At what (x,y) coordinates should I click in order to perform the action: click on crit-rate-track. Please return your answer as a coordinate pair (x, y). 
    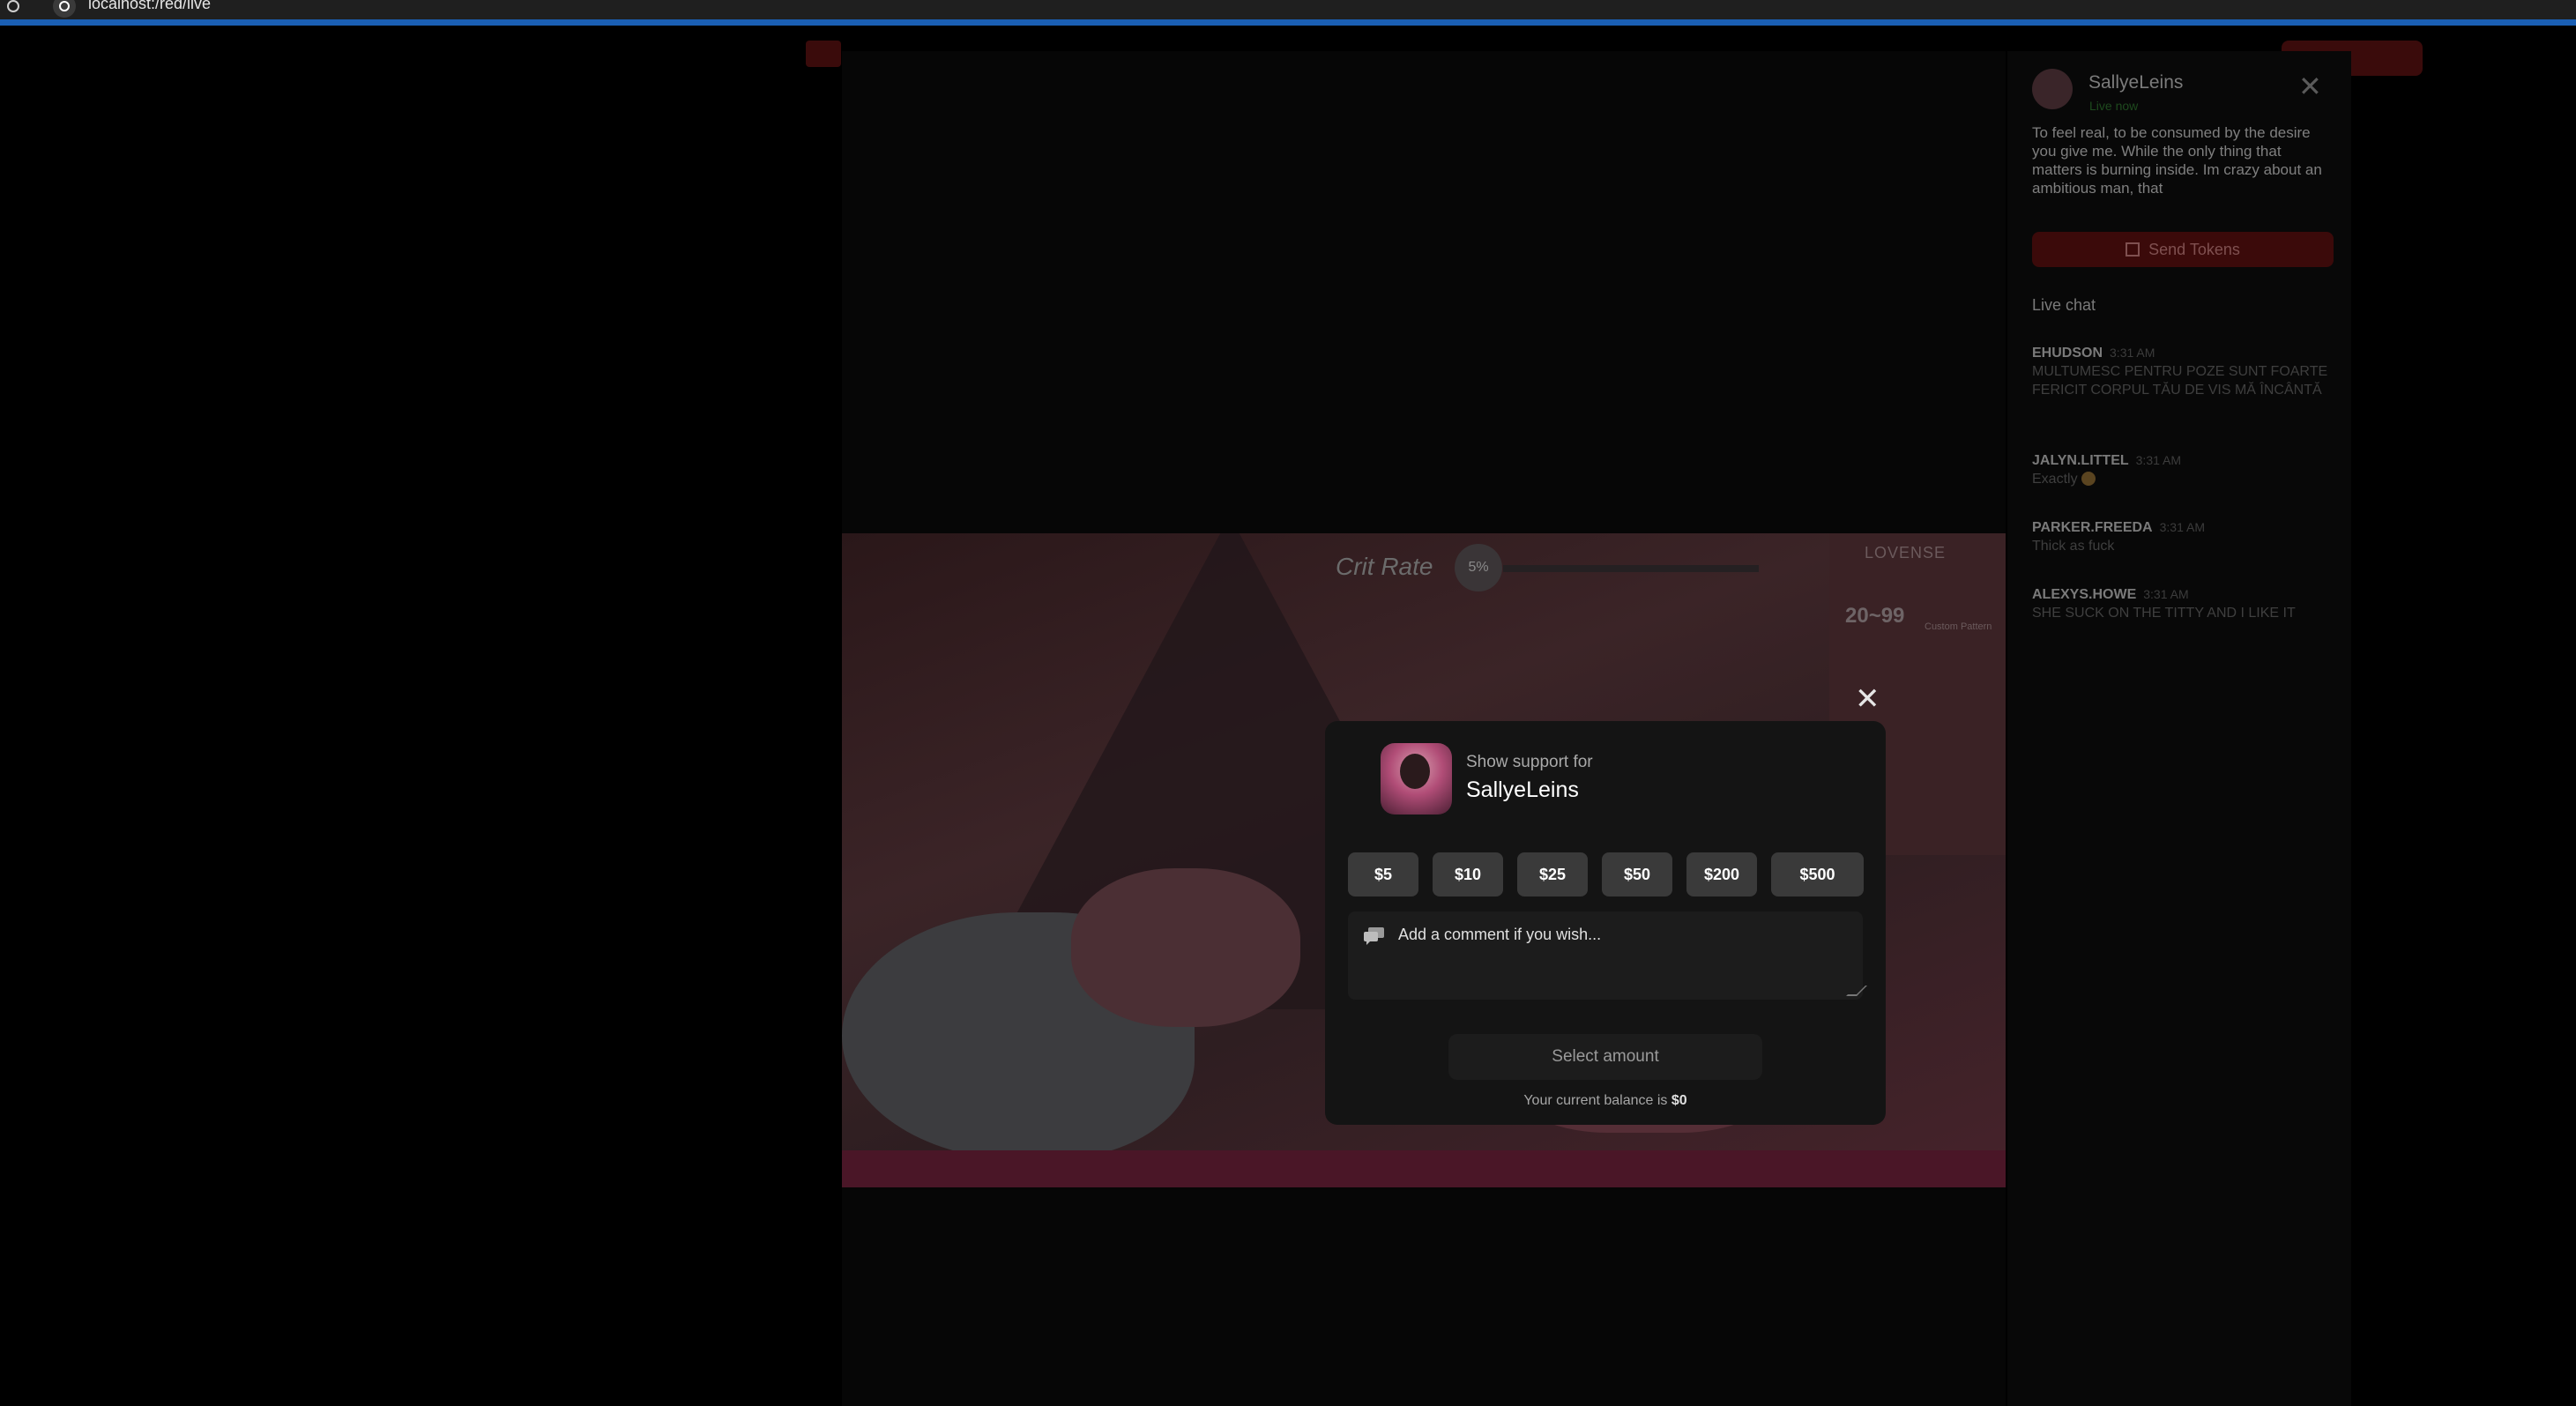
    Looking at the image, I should click on (1631, 568).